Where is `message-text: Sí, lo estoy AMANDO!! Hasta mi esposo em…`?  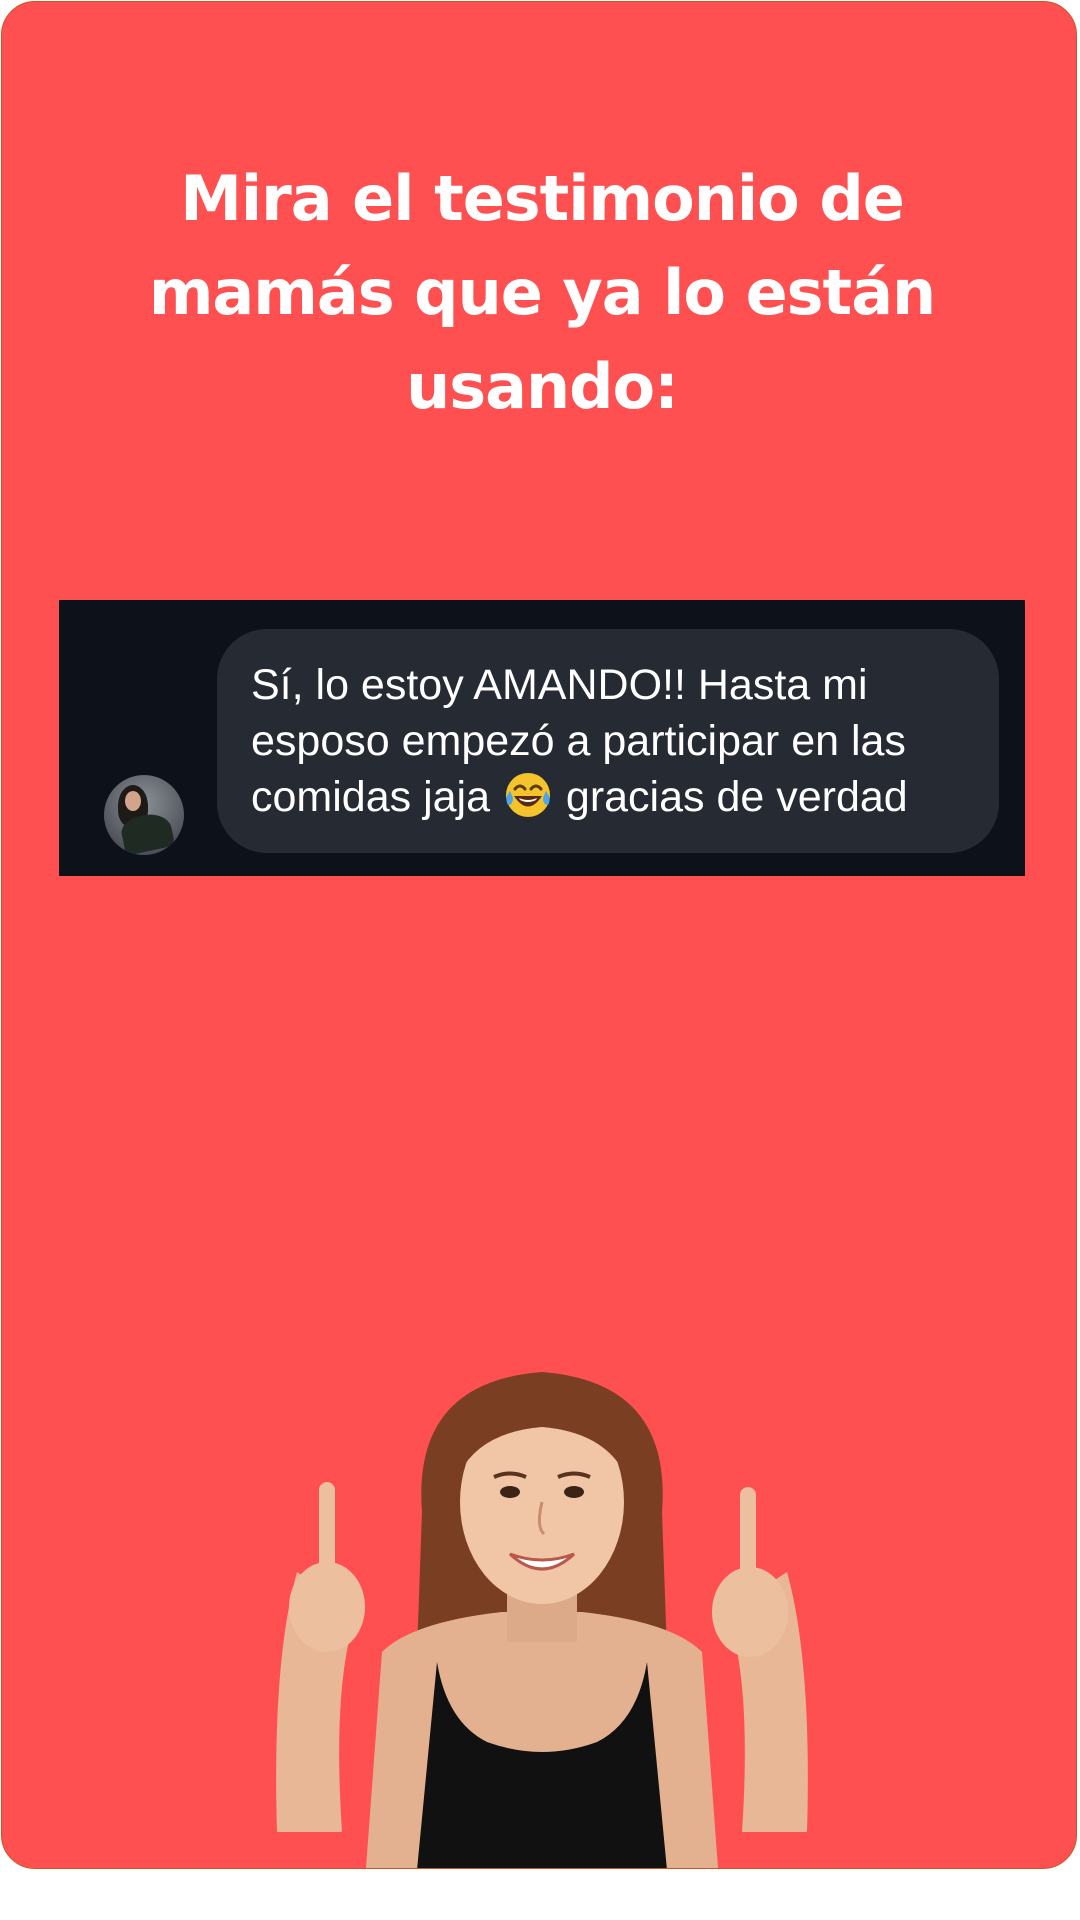 message-text: Sí, lo estoy AMANDO!! Hasta mi esposo em… is located at coordinates (615, 741).